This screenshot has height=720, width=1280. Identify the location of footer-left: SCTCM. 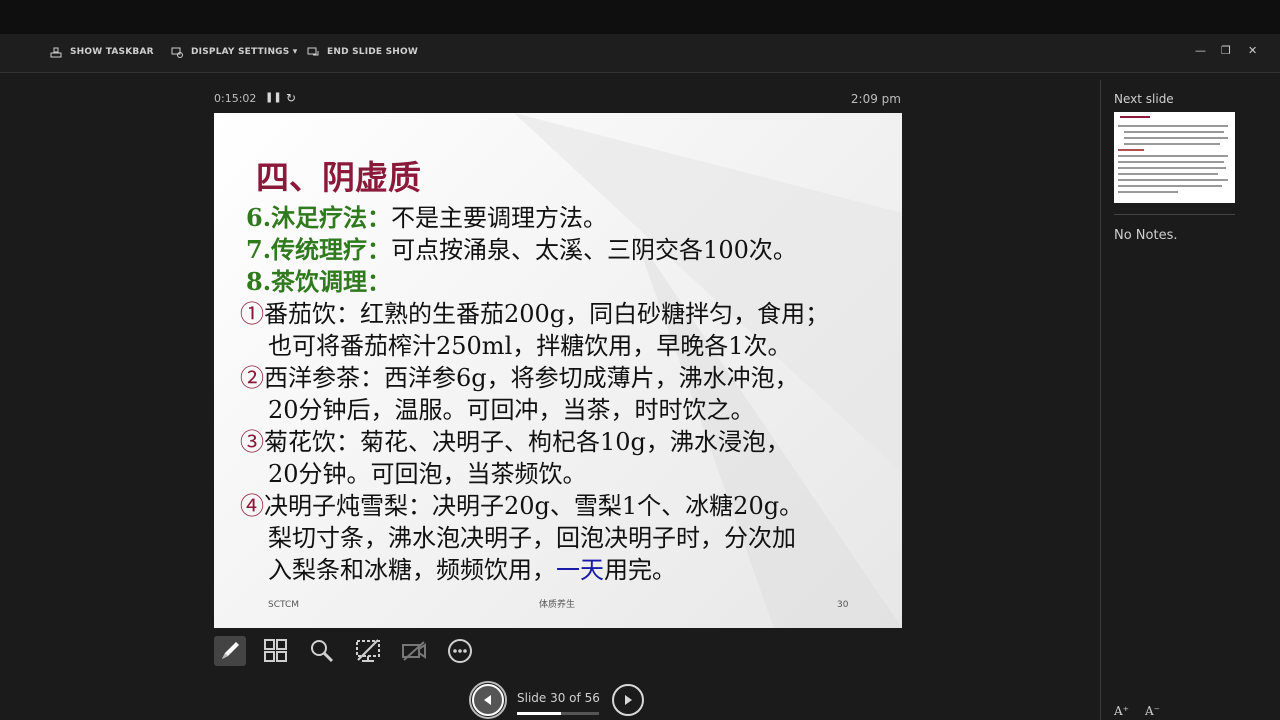
(284, 605).